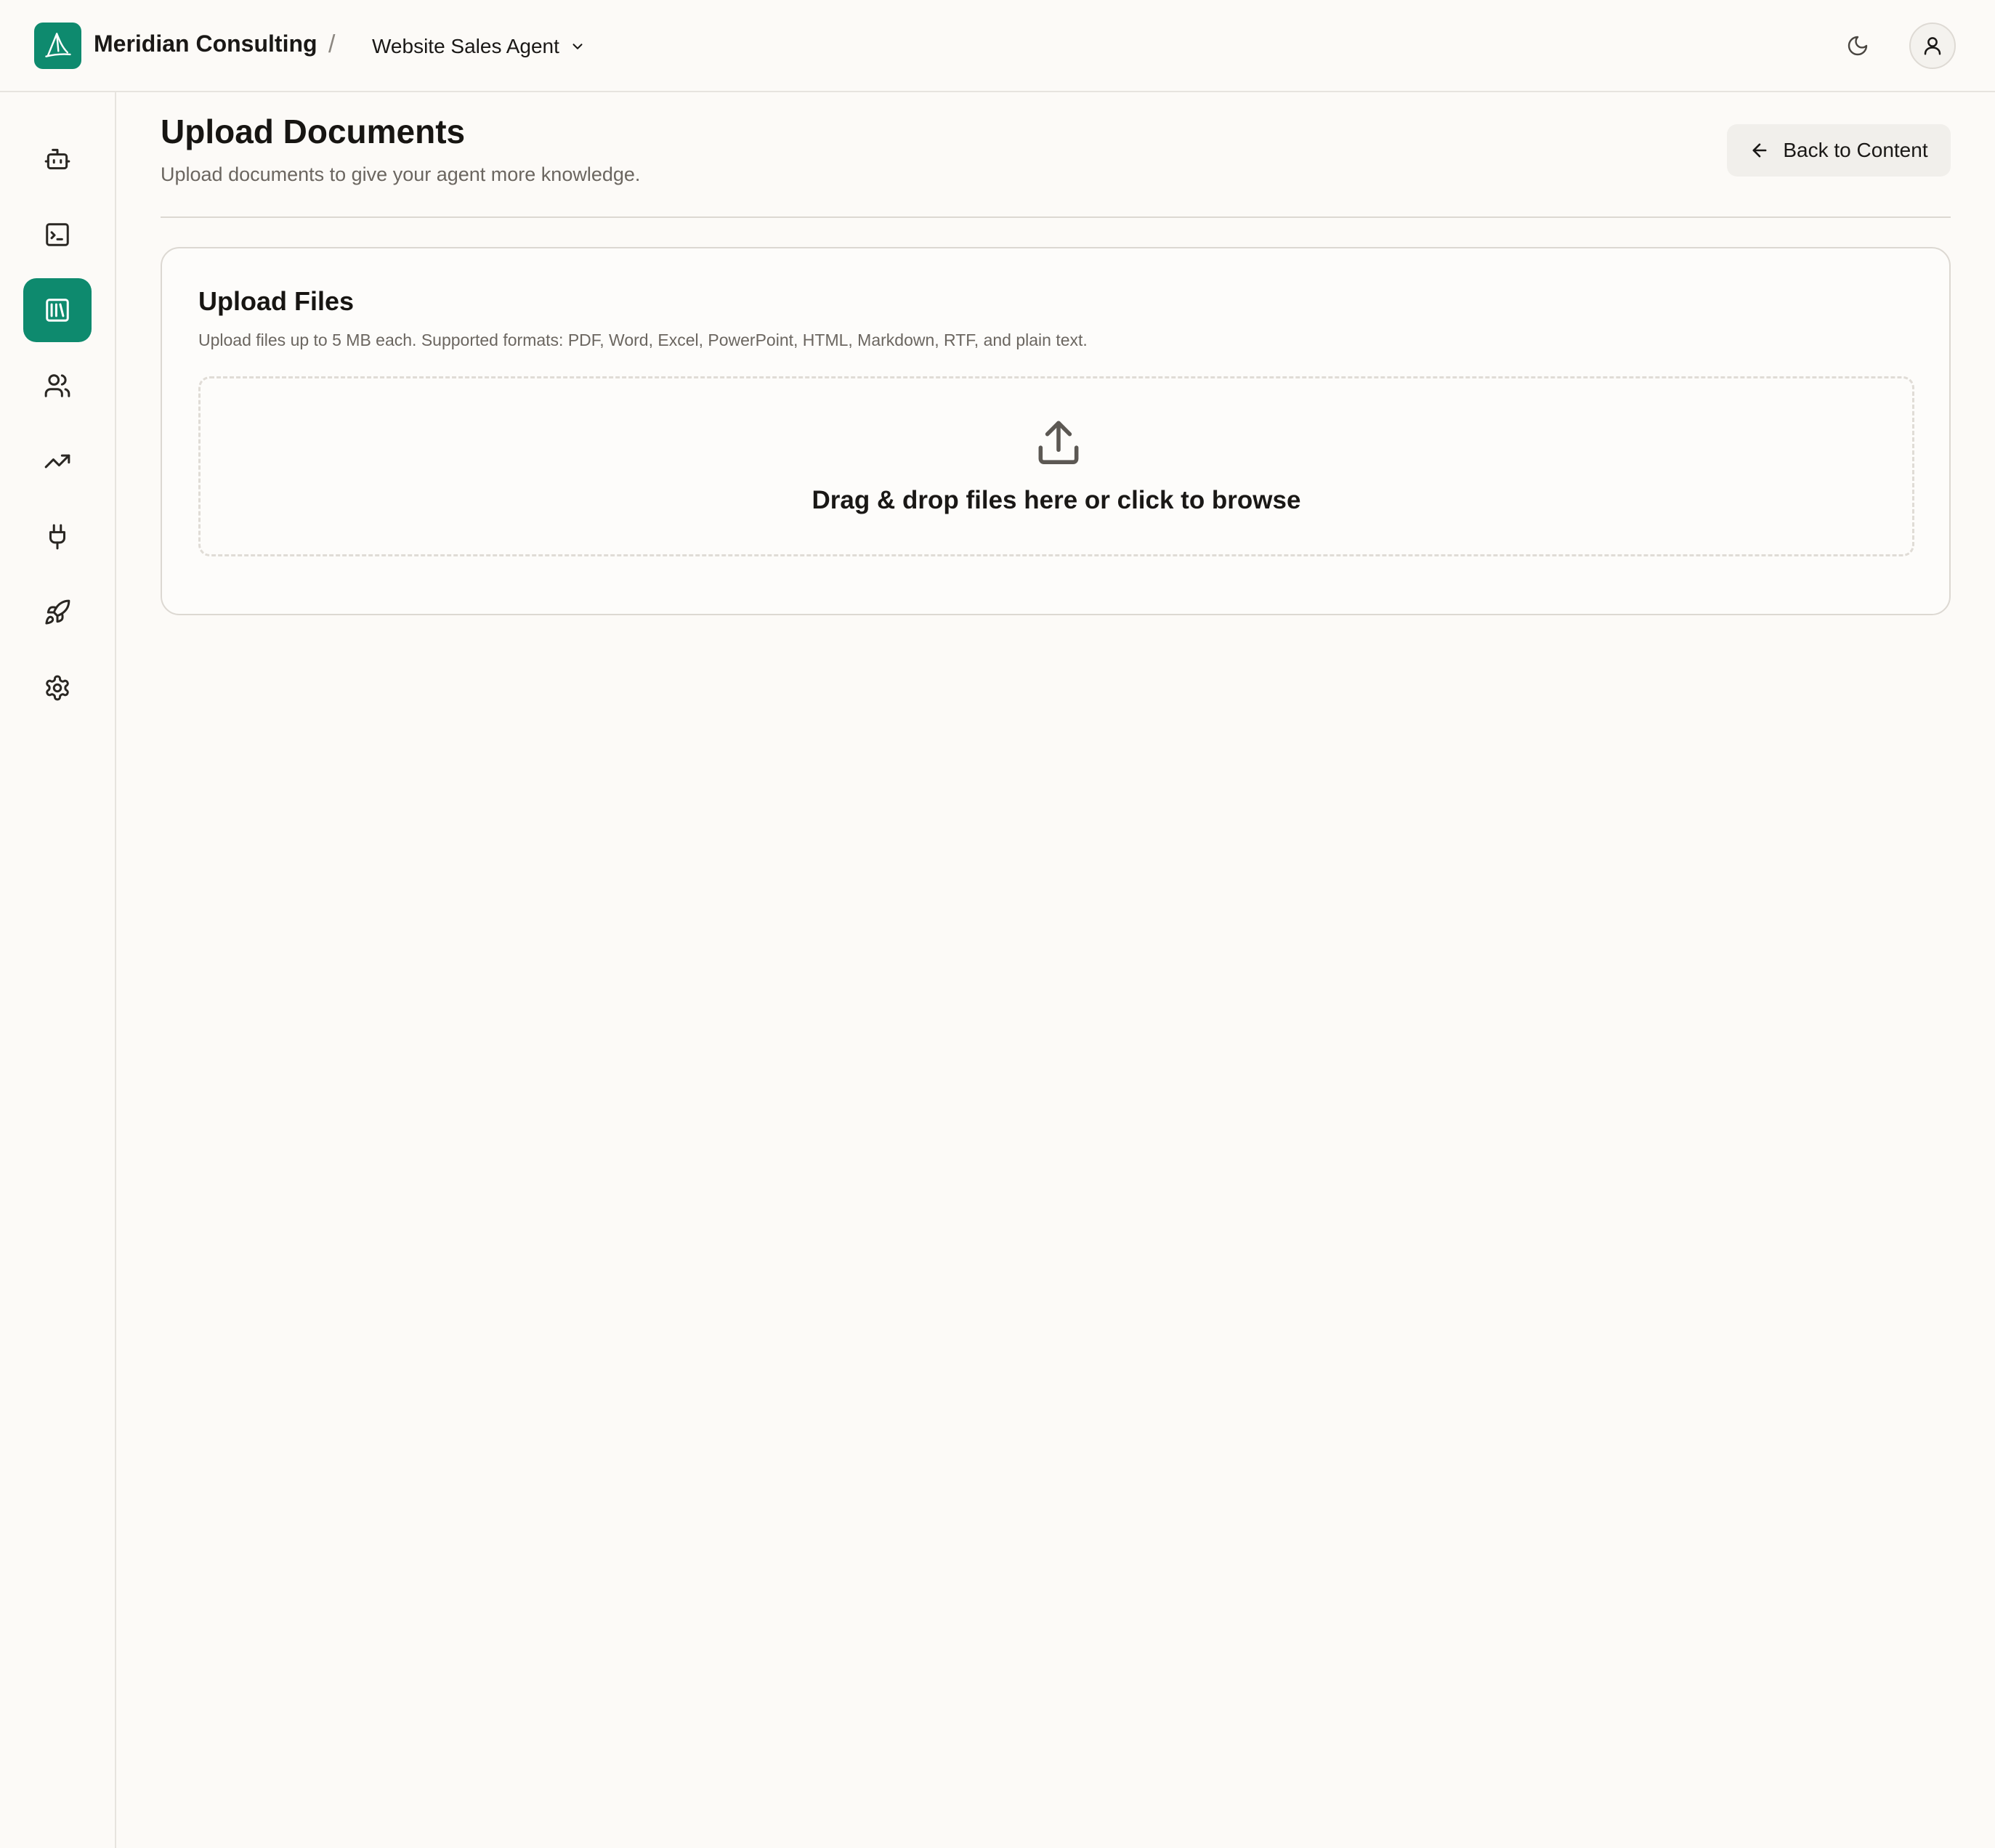 The width and height of the screenshot is (1995, 1848). I want to click on sidebar-item-bot, so click(57, 159).